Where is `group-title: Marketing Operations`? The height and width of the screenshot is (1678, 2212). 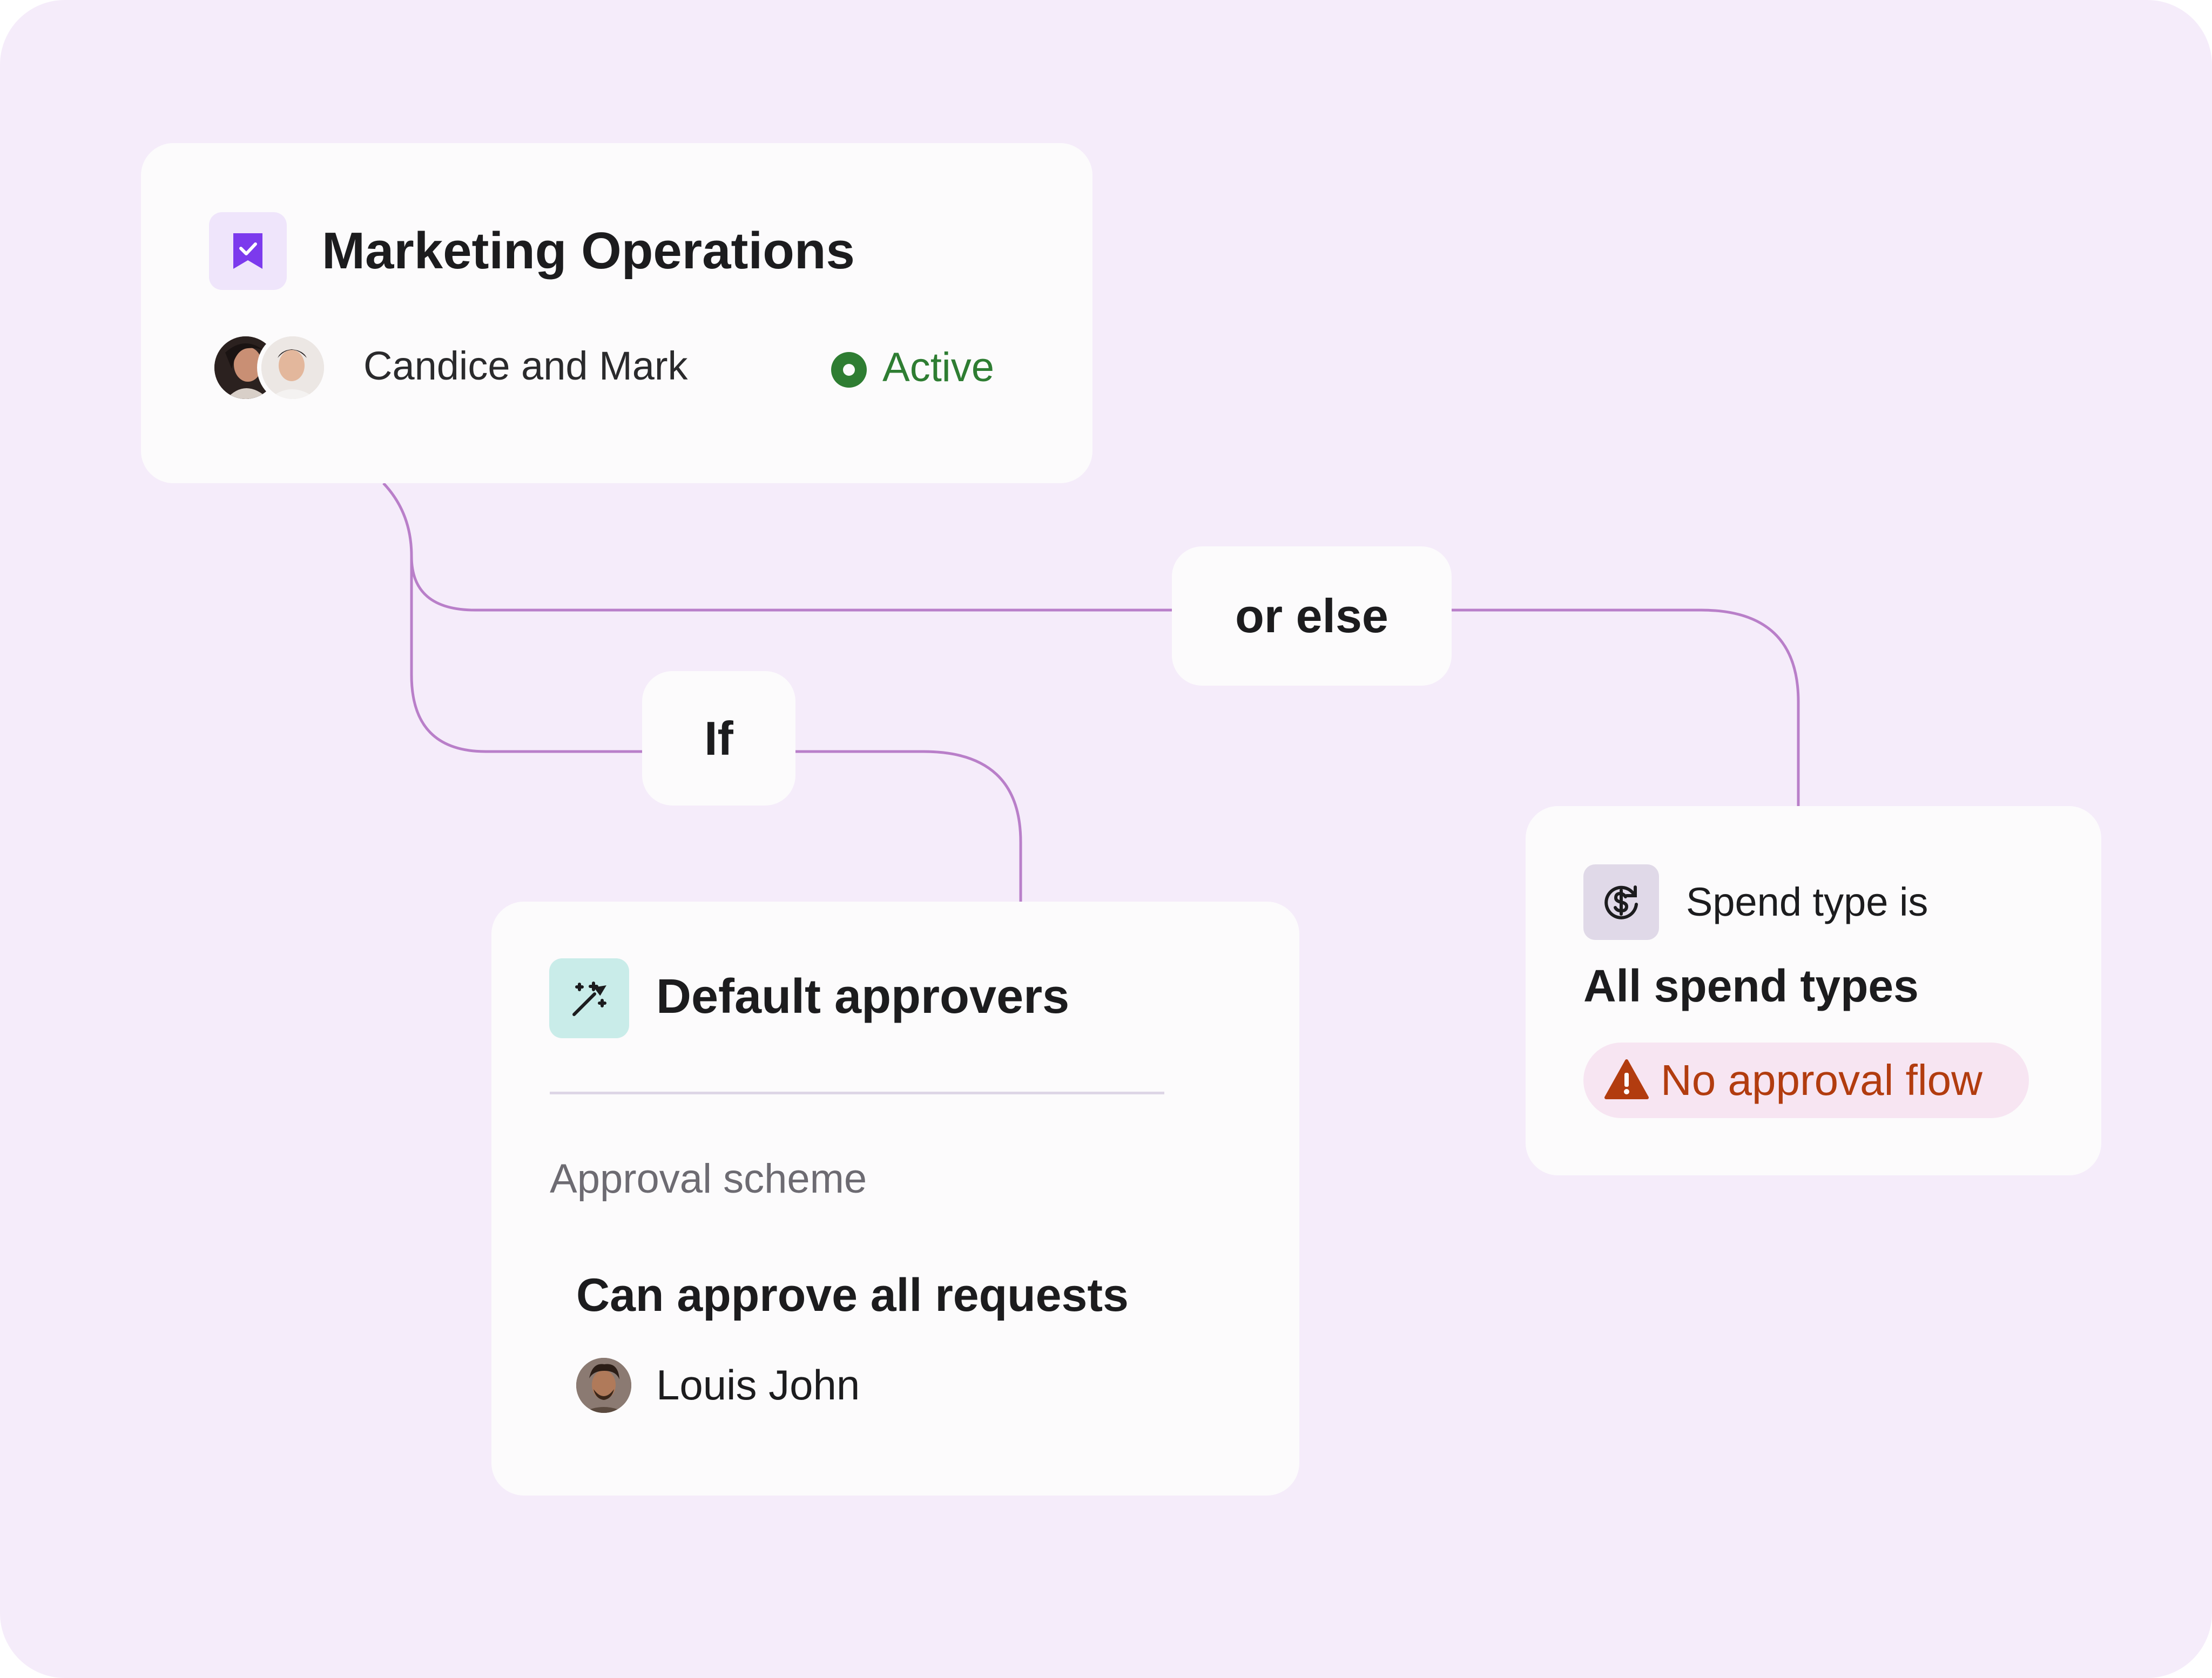 group-title: Marketing Operations is located at coordinates (588, 251).